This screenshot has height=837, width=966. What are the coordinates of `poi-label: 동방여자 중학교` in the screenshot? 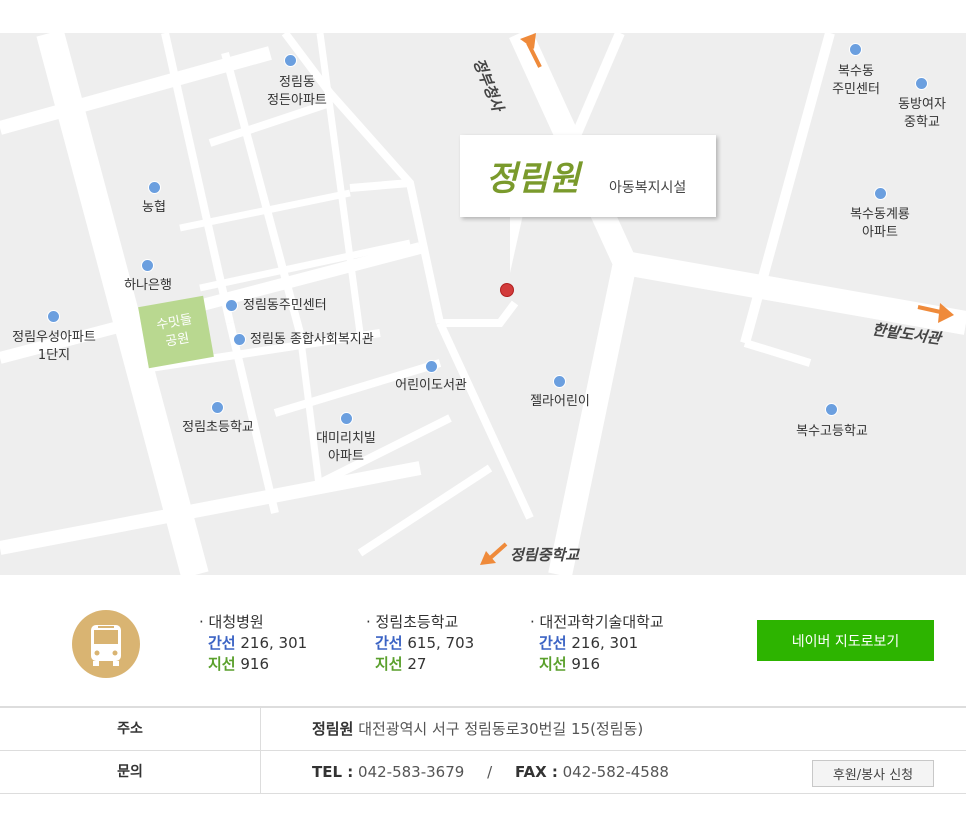 It's located at (922, 113).